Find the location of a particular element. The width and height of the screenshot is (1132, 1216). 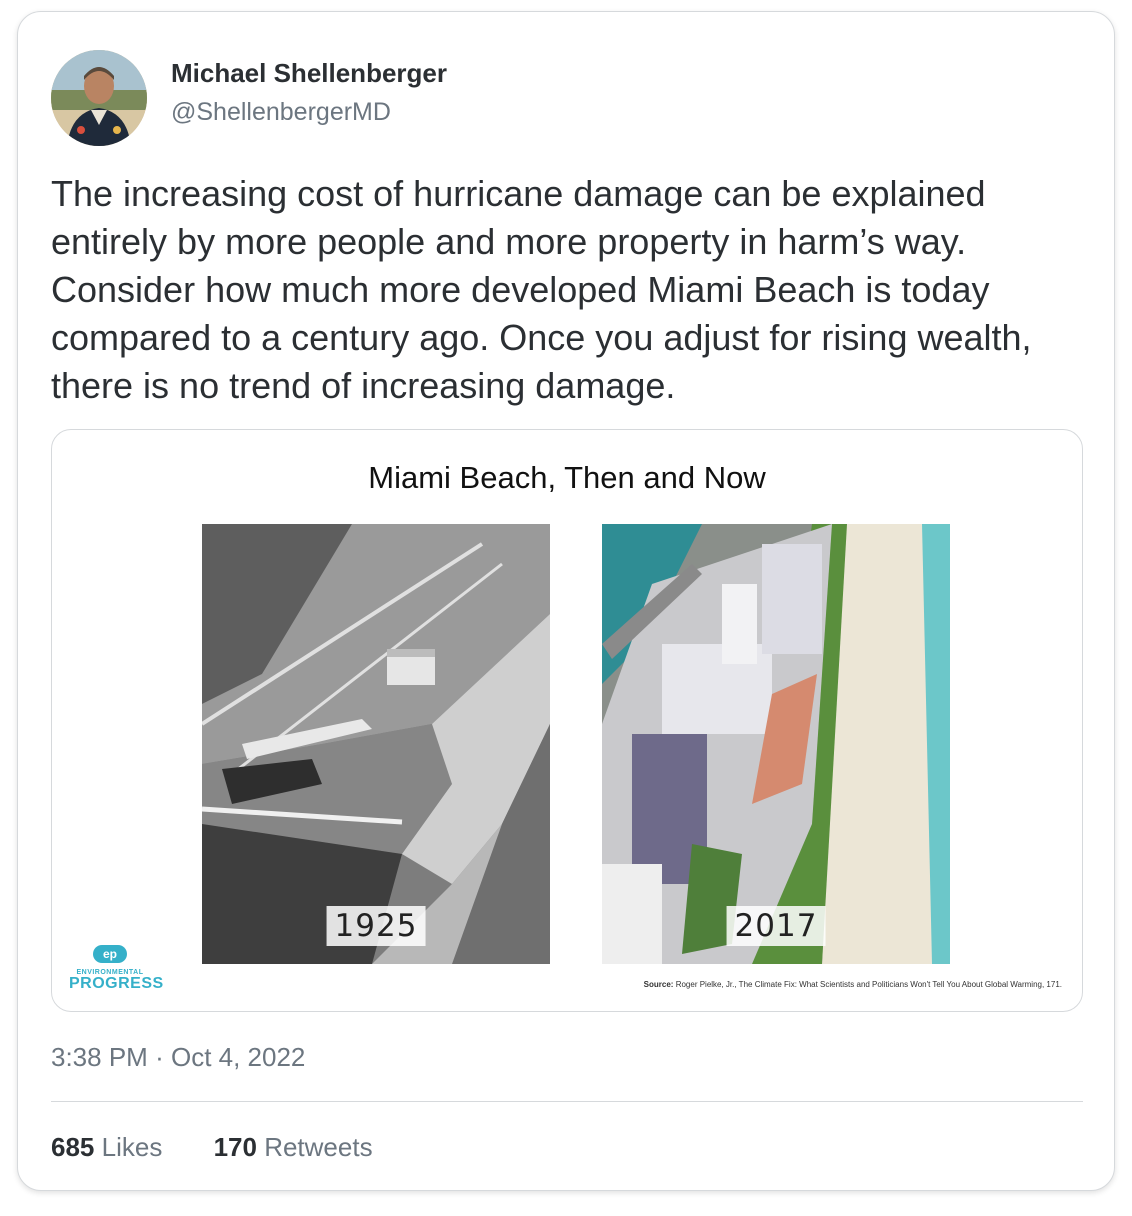

ep-logo-icon: ep is located at coordinates (110, 954).